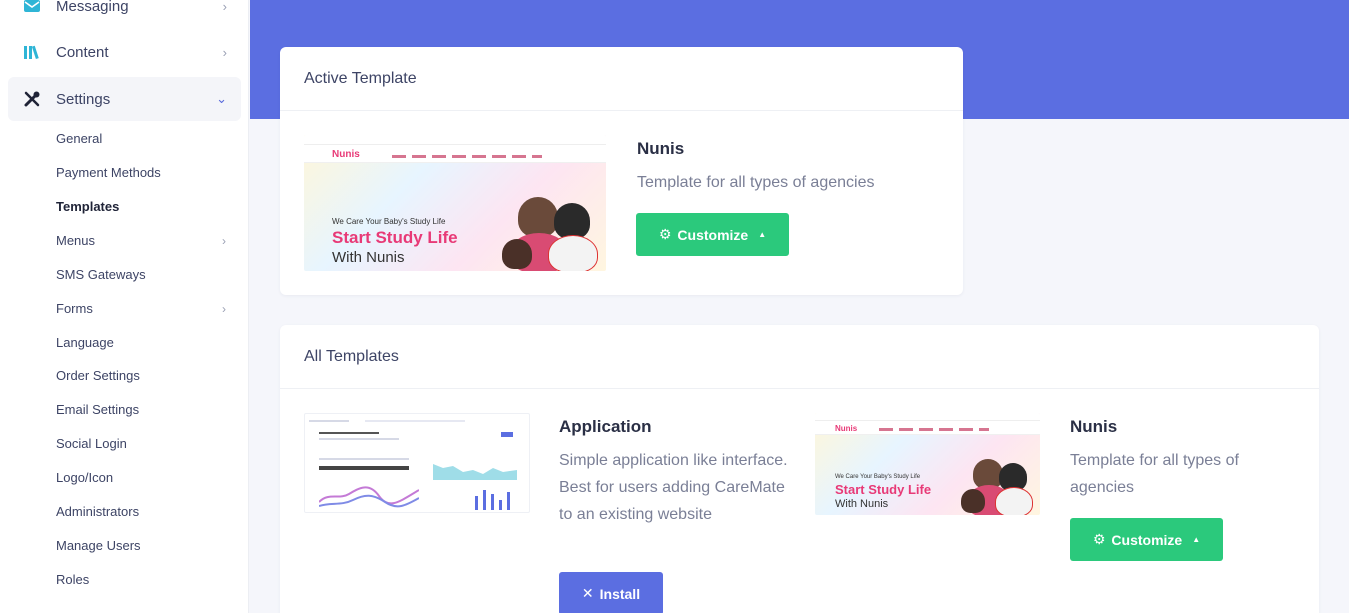  What do you see at coordinates (83, 99) in the screenshot?
I see `nav-label: Settings` at bounding box center [83, 99].